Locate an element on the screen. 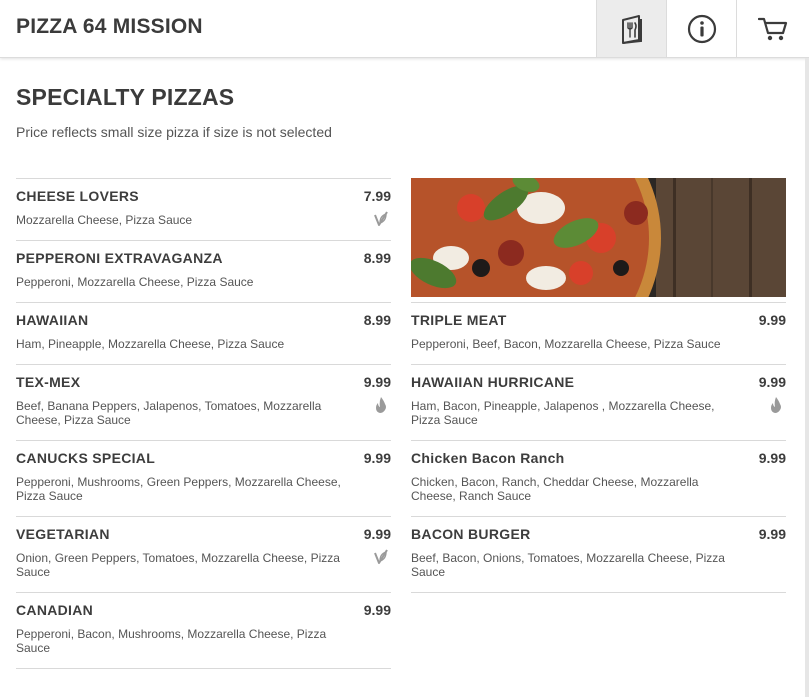 Image resolution: width=809 pixels, height=697 pixels. item-name: VEGETARIAN is located at coordinates (63, 534).